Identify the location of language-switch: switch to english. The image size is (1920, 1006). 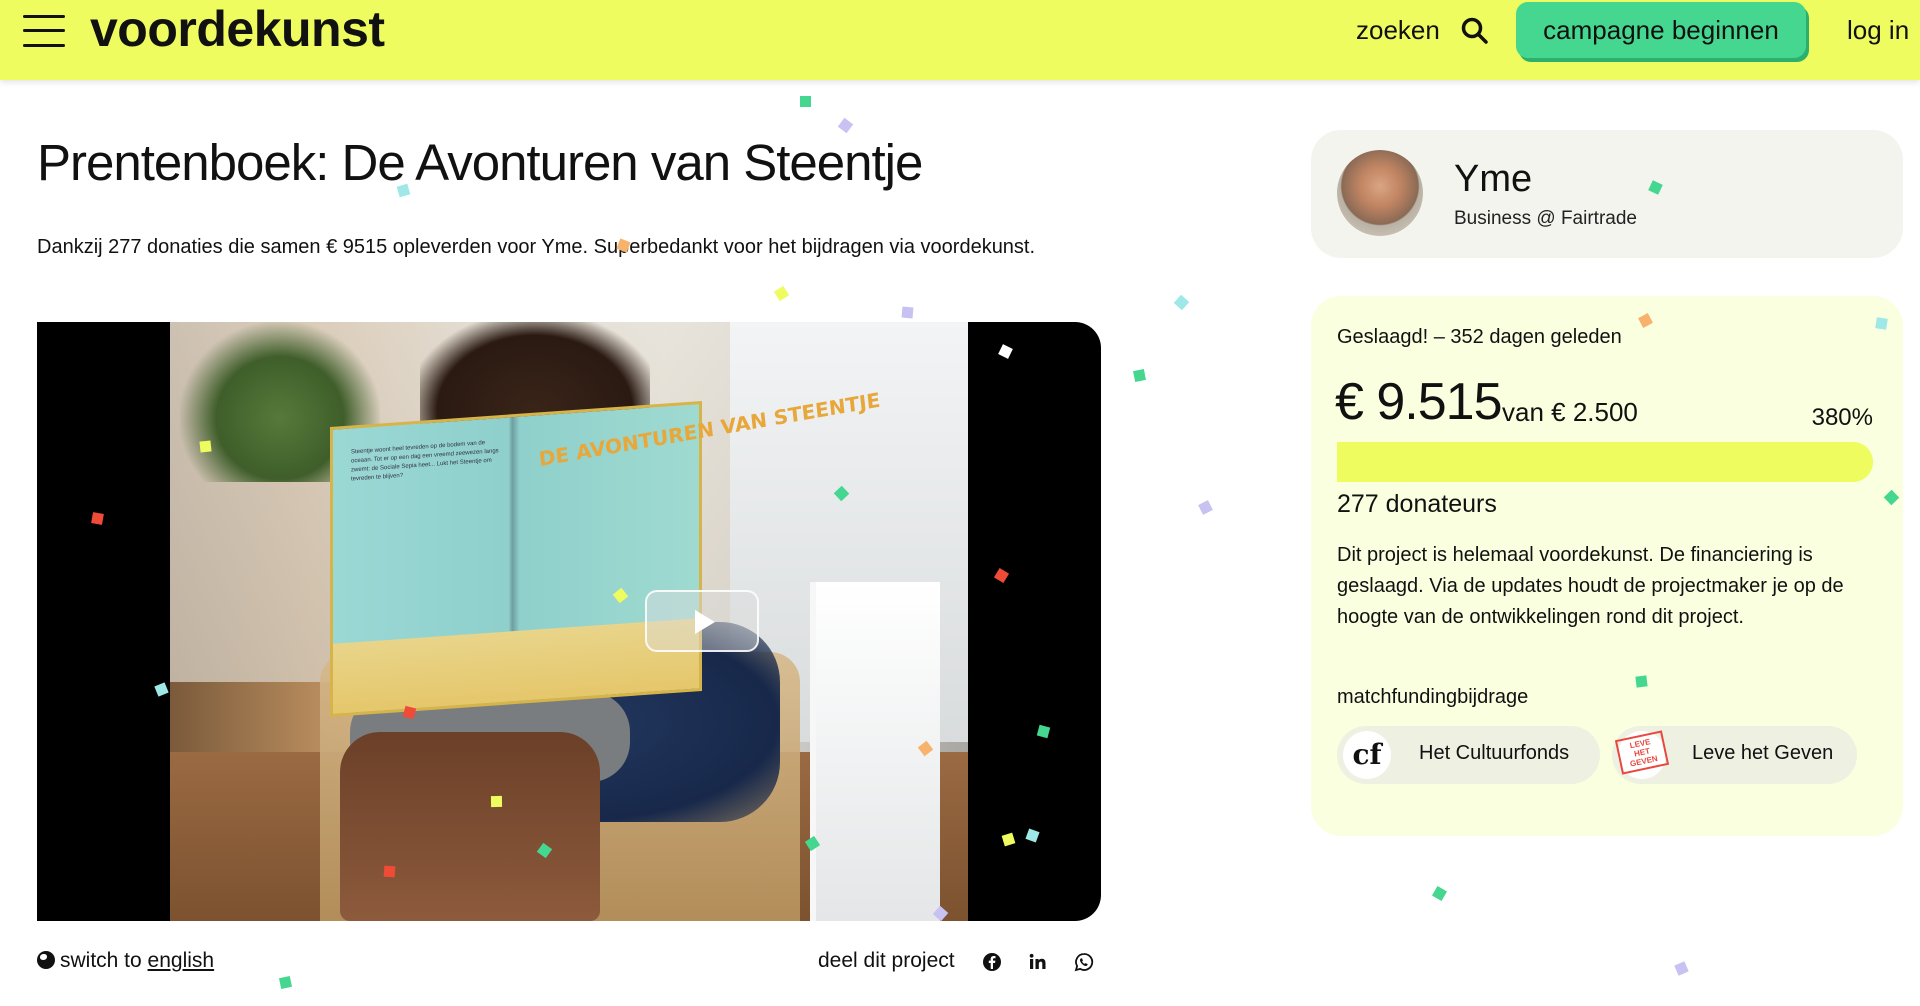
(125, 961).